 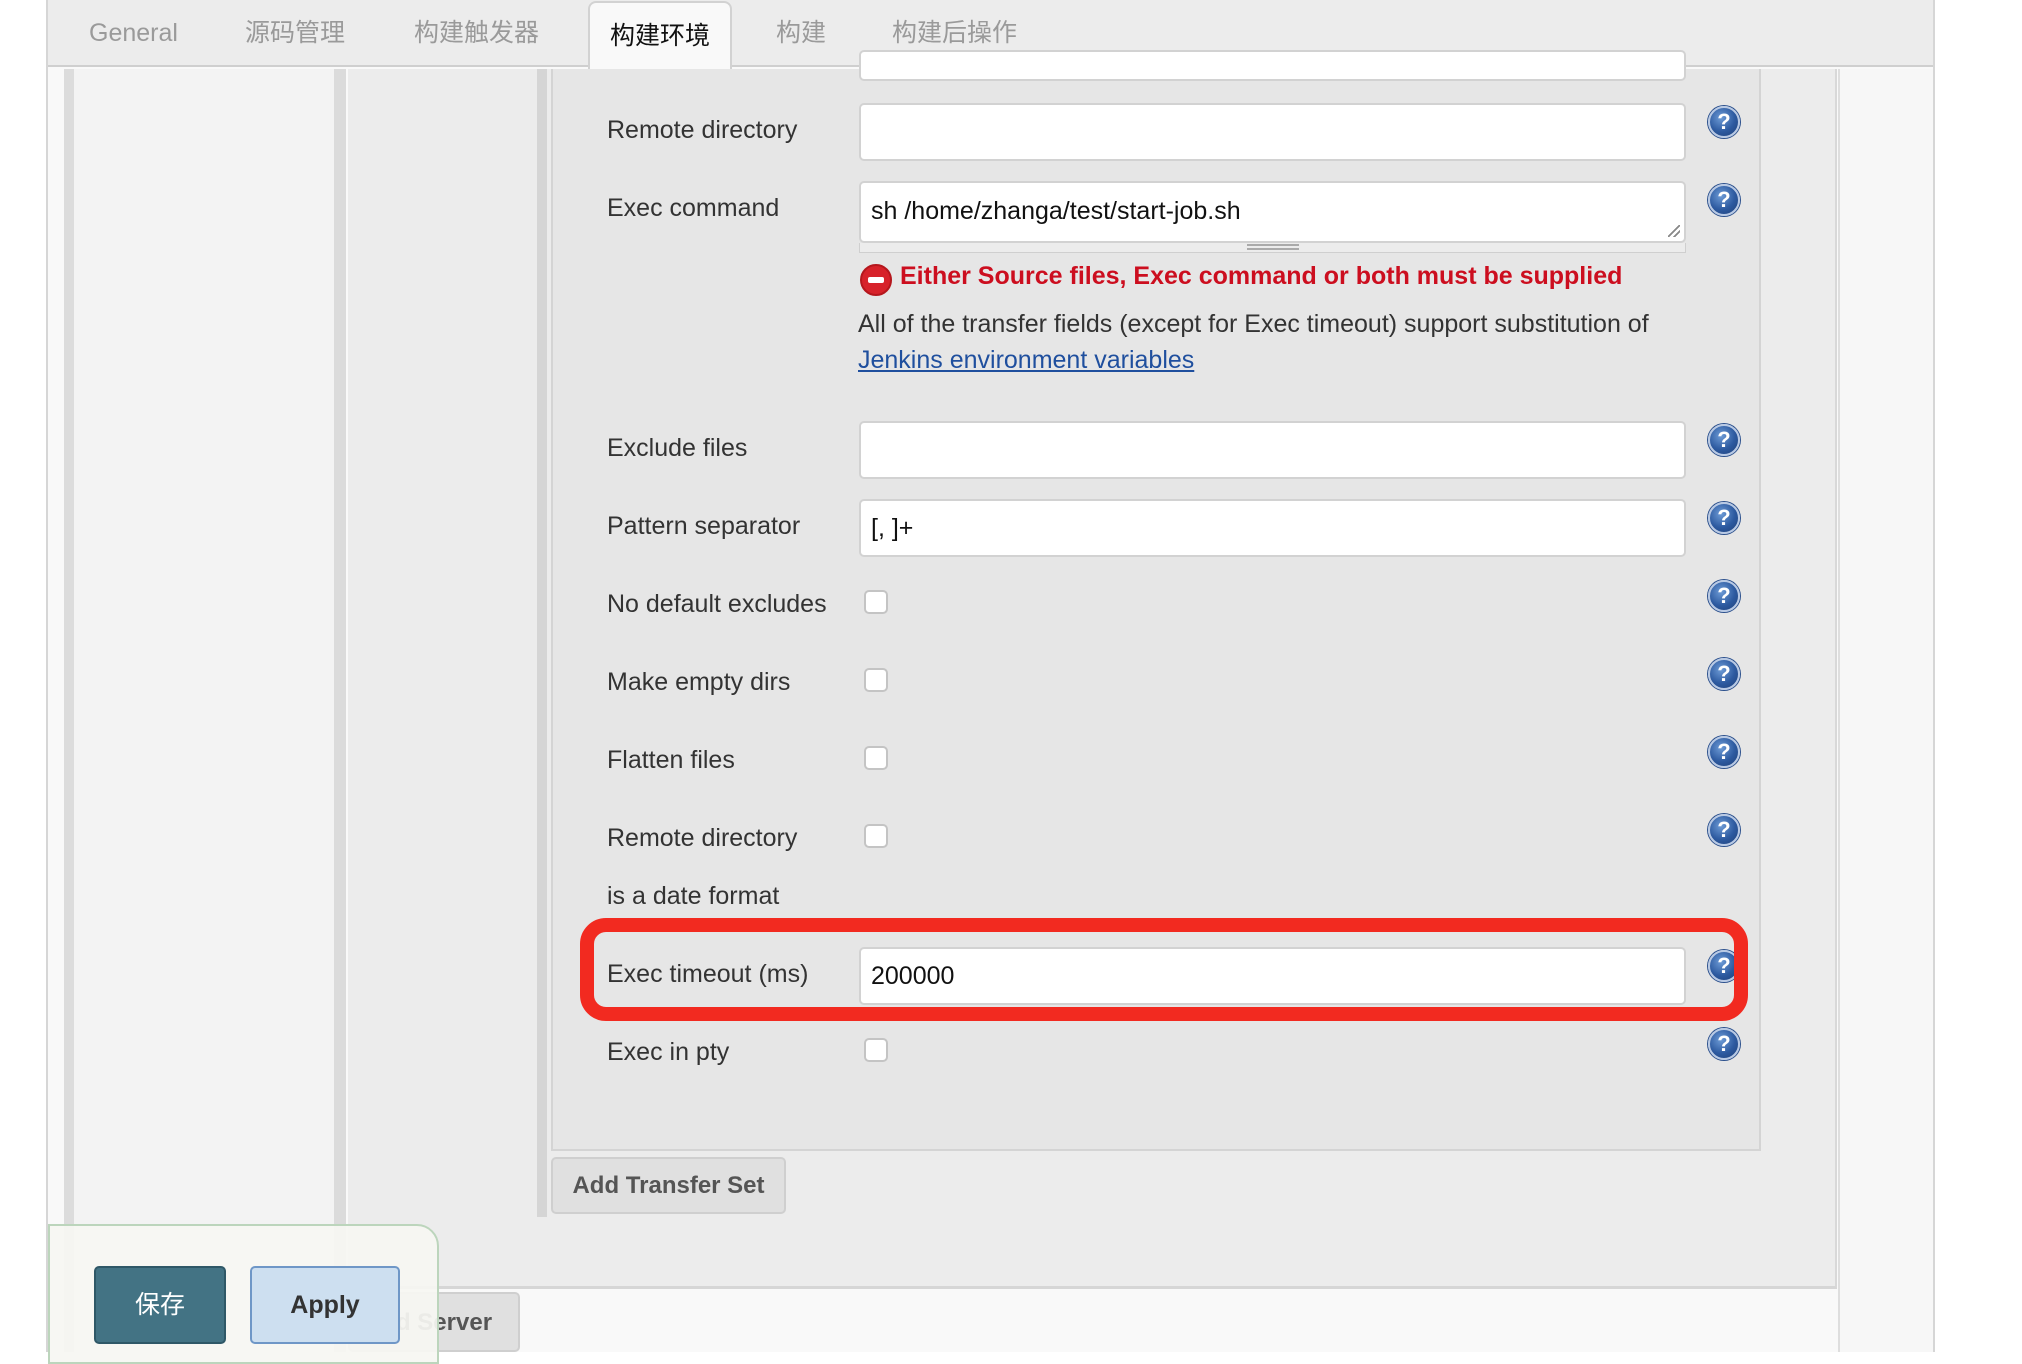 I want to click on make-empty-dirs-label: Make empty dirs, so click(x=699, y=682).